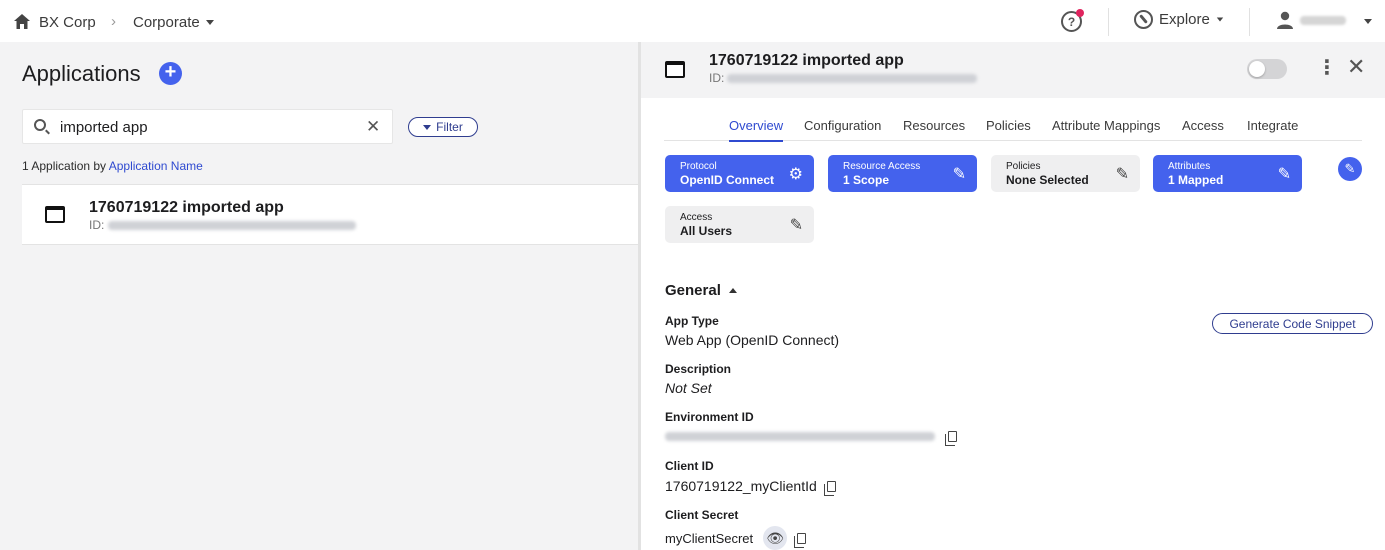 This screenshot has height=550, width=1385. Describe the element at coordinates (1080, 13) in the screenshot. I see `notification-dot` at that location.